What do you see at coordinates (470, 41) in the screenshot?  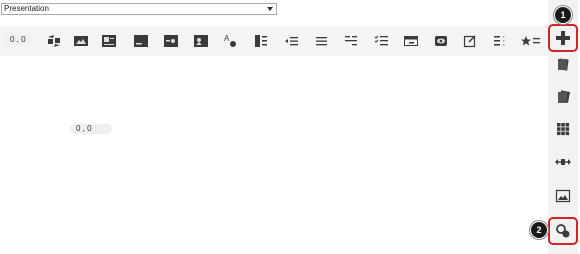 I see `edit-icon` at bounding box center [470, 41].